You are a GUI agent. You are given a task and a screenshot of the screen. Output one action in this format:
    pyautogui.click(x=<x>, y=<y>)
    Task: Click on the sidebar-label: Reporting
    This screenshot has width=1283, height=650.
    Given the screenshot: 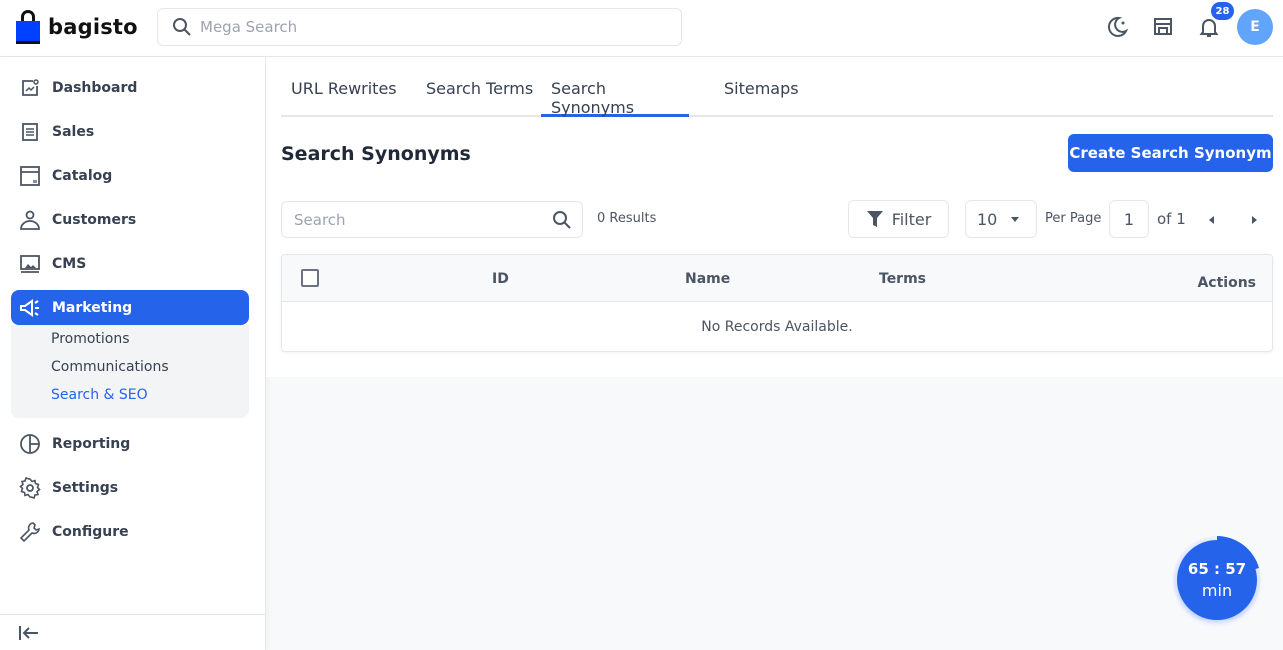 What is the action you would take?
    pyautogui.click(x=91, y=443)
    